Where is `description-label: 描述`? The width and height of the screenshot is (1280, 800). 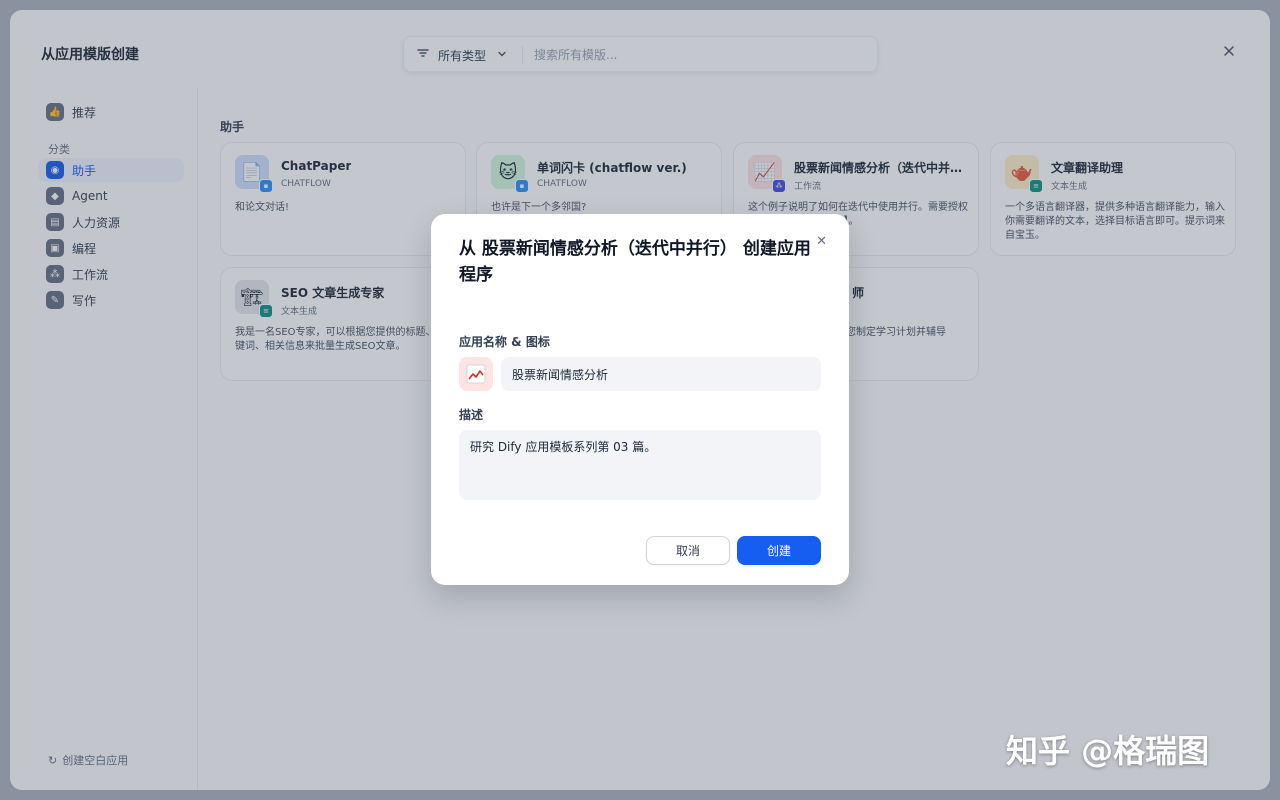 description-label: 描述 is located at coordinates (471, 415).